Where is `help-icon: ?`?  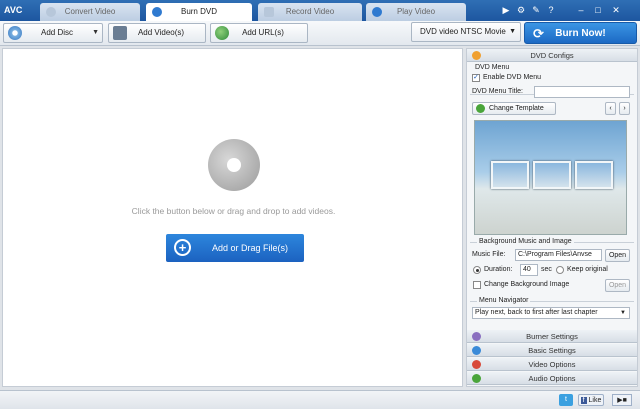
help-icon: ? is located at coordinates (551, 10).